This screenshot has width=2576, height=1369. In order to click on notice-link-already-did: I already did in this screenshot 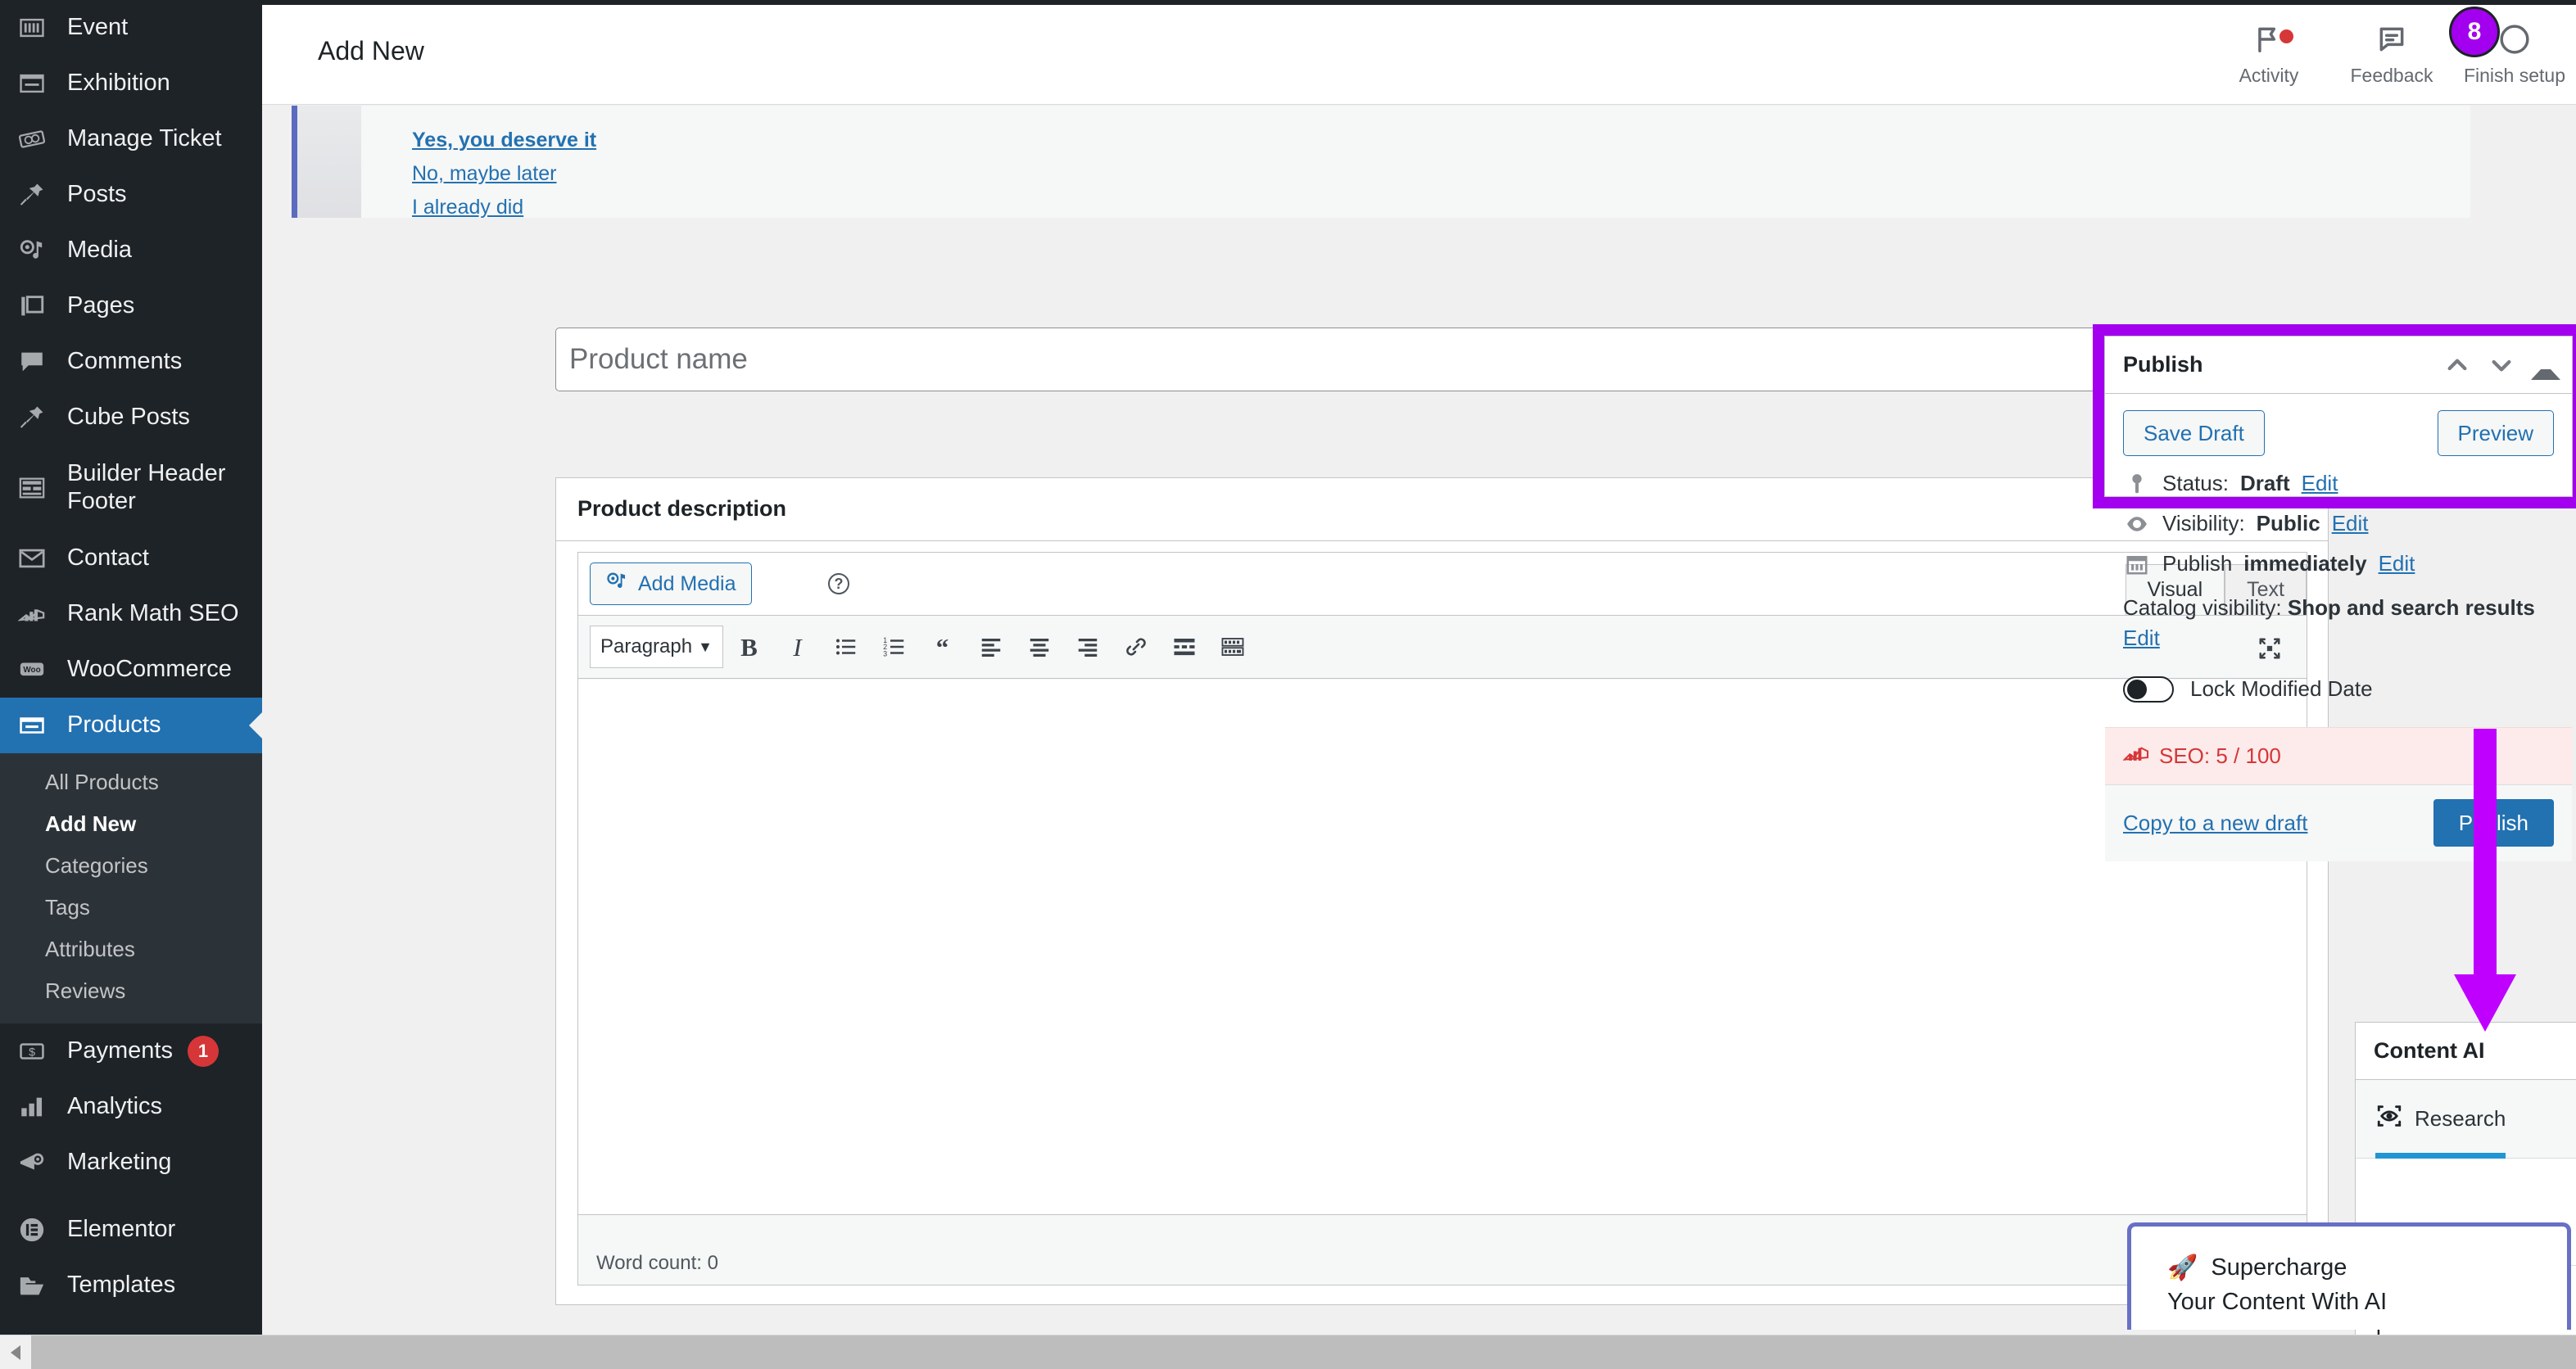, I will do `click(527, 207)`.